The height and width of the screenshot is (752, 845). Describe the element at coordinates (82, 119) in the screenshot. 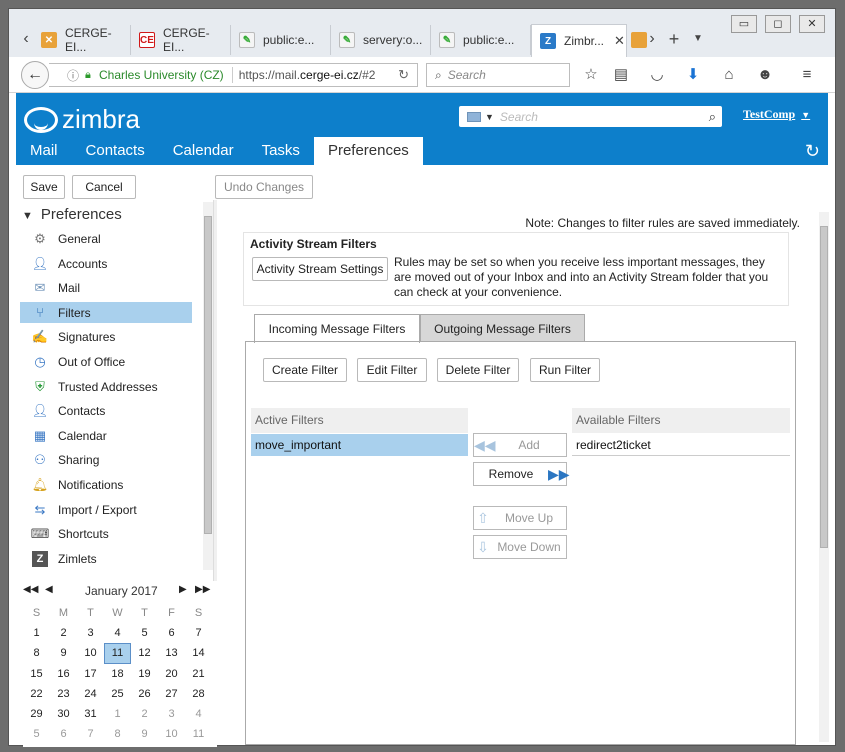

I see `zimbra-logo: zimbra` at that location.